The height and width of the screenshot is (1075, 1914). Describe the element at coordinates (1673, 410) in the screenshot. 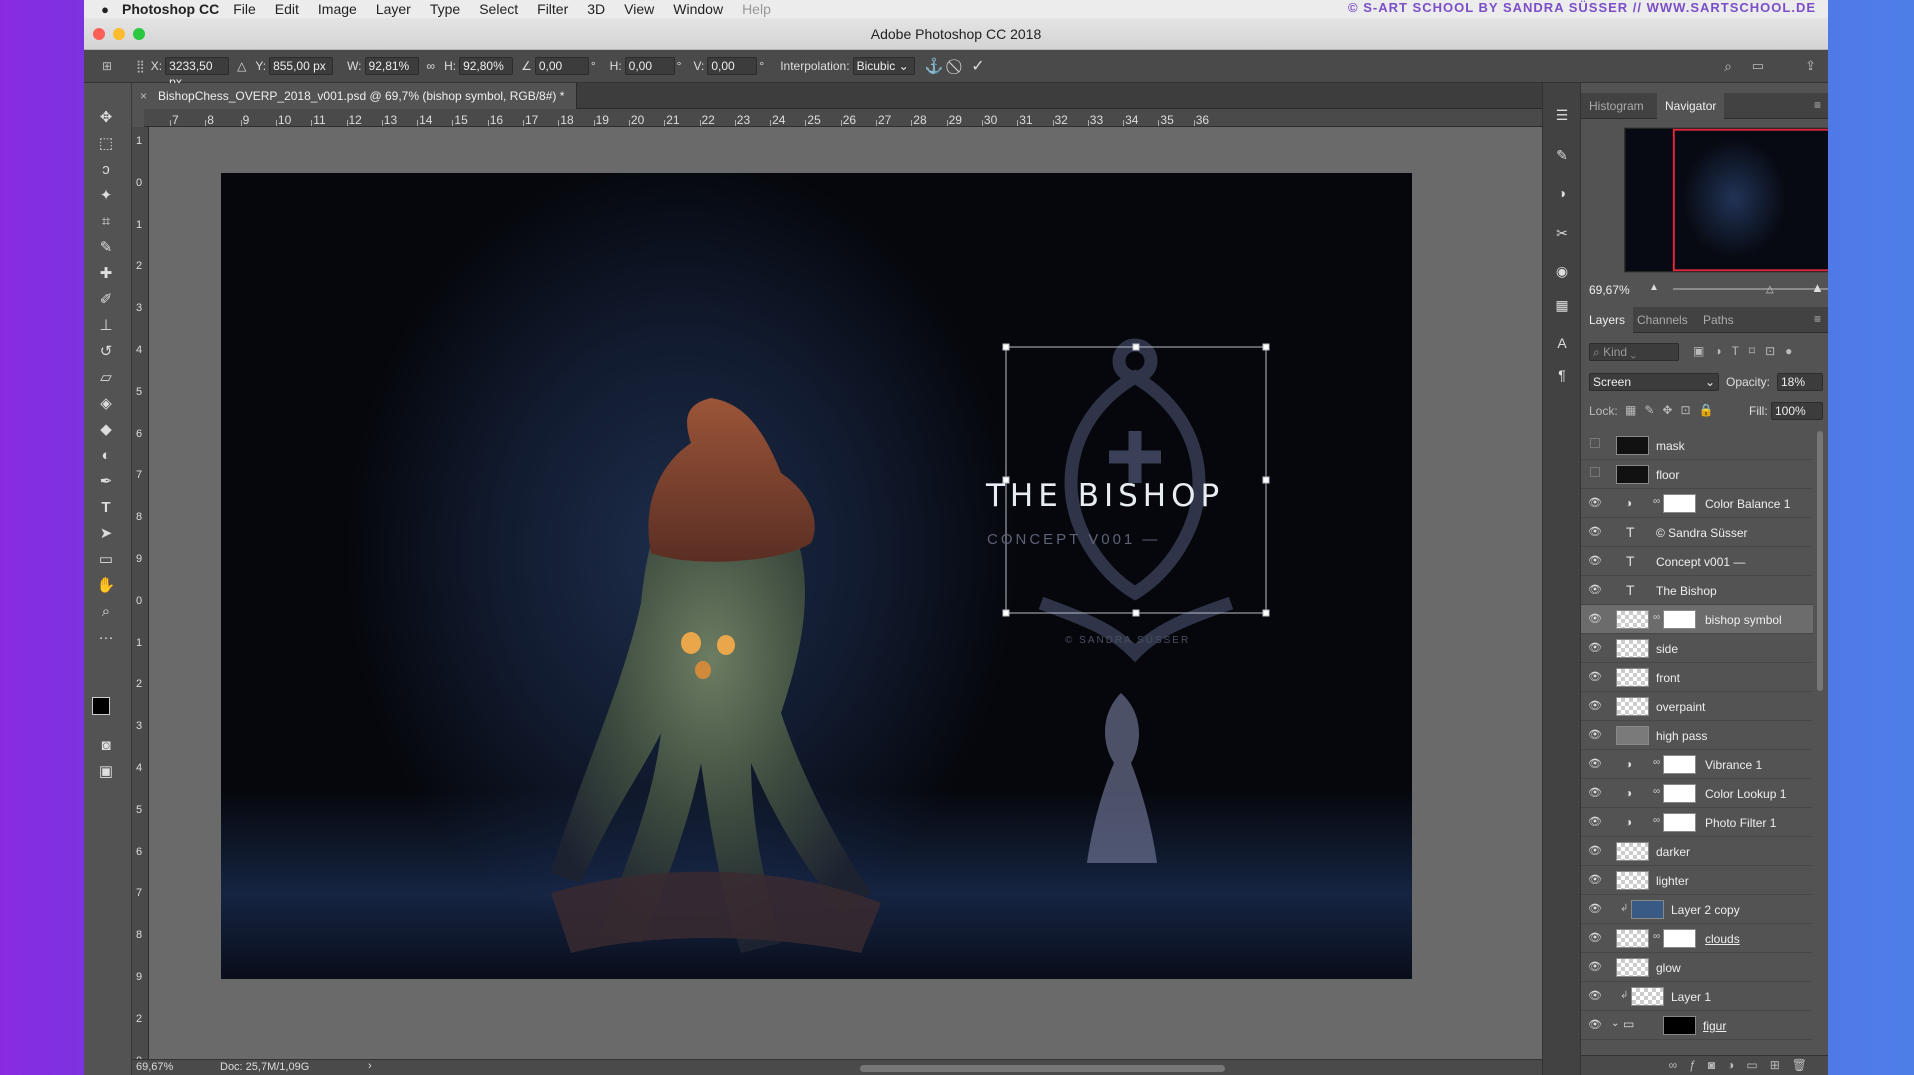

I see `lock-icons: ▦✎✥⊡🔒` at that location.